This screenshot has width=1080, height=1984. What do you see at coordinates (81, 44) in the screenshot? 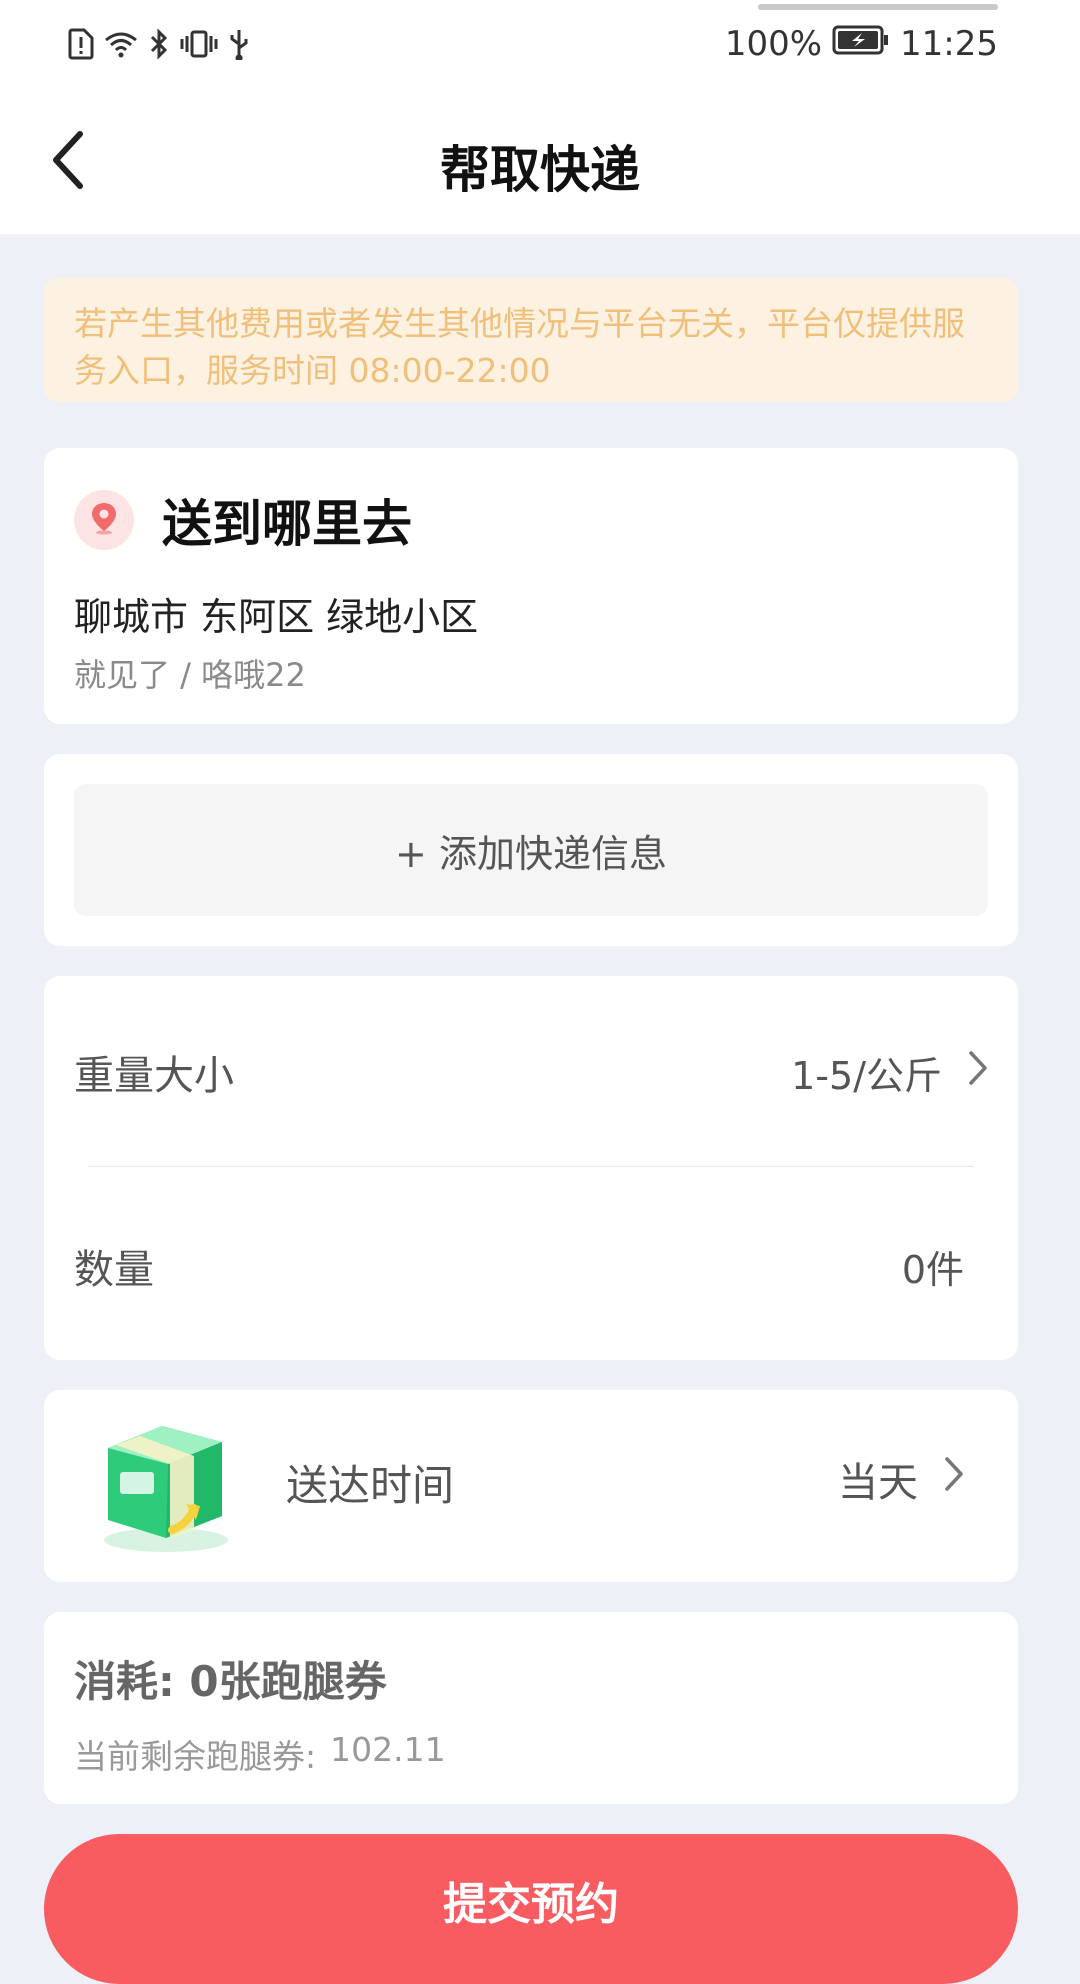
I see `sim-alert-icon` at bounding box center [81, 44].